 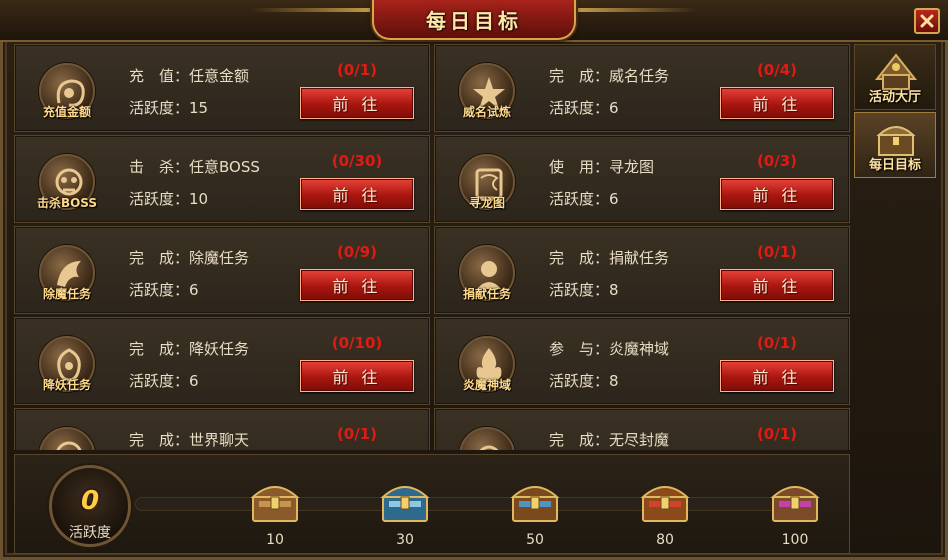 I want to click on reward-threshold: 10, so click(x=275, y=540).